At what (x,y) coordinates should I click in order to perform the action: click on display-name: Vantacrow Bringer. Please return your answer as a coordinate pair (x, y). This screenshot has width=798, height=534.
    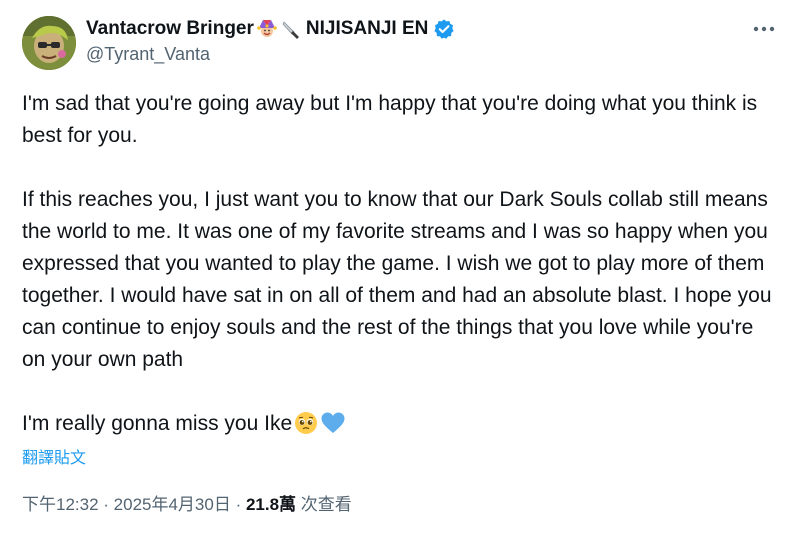
    Looking at the image, I should click on (170, 29).